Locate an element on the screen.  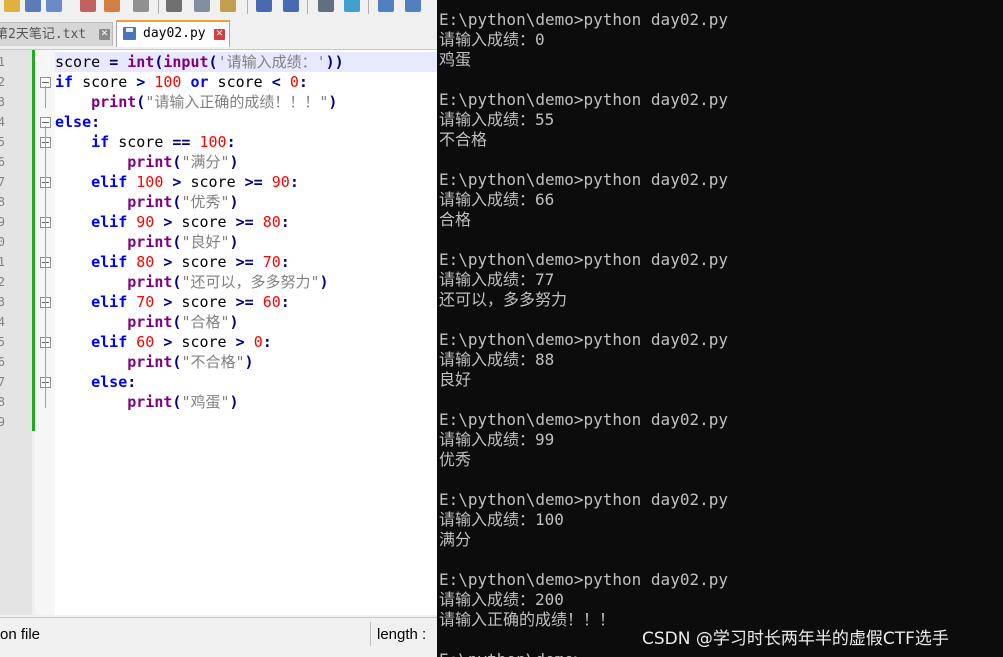
line-number: 2 is located at coordinates (2, 82).